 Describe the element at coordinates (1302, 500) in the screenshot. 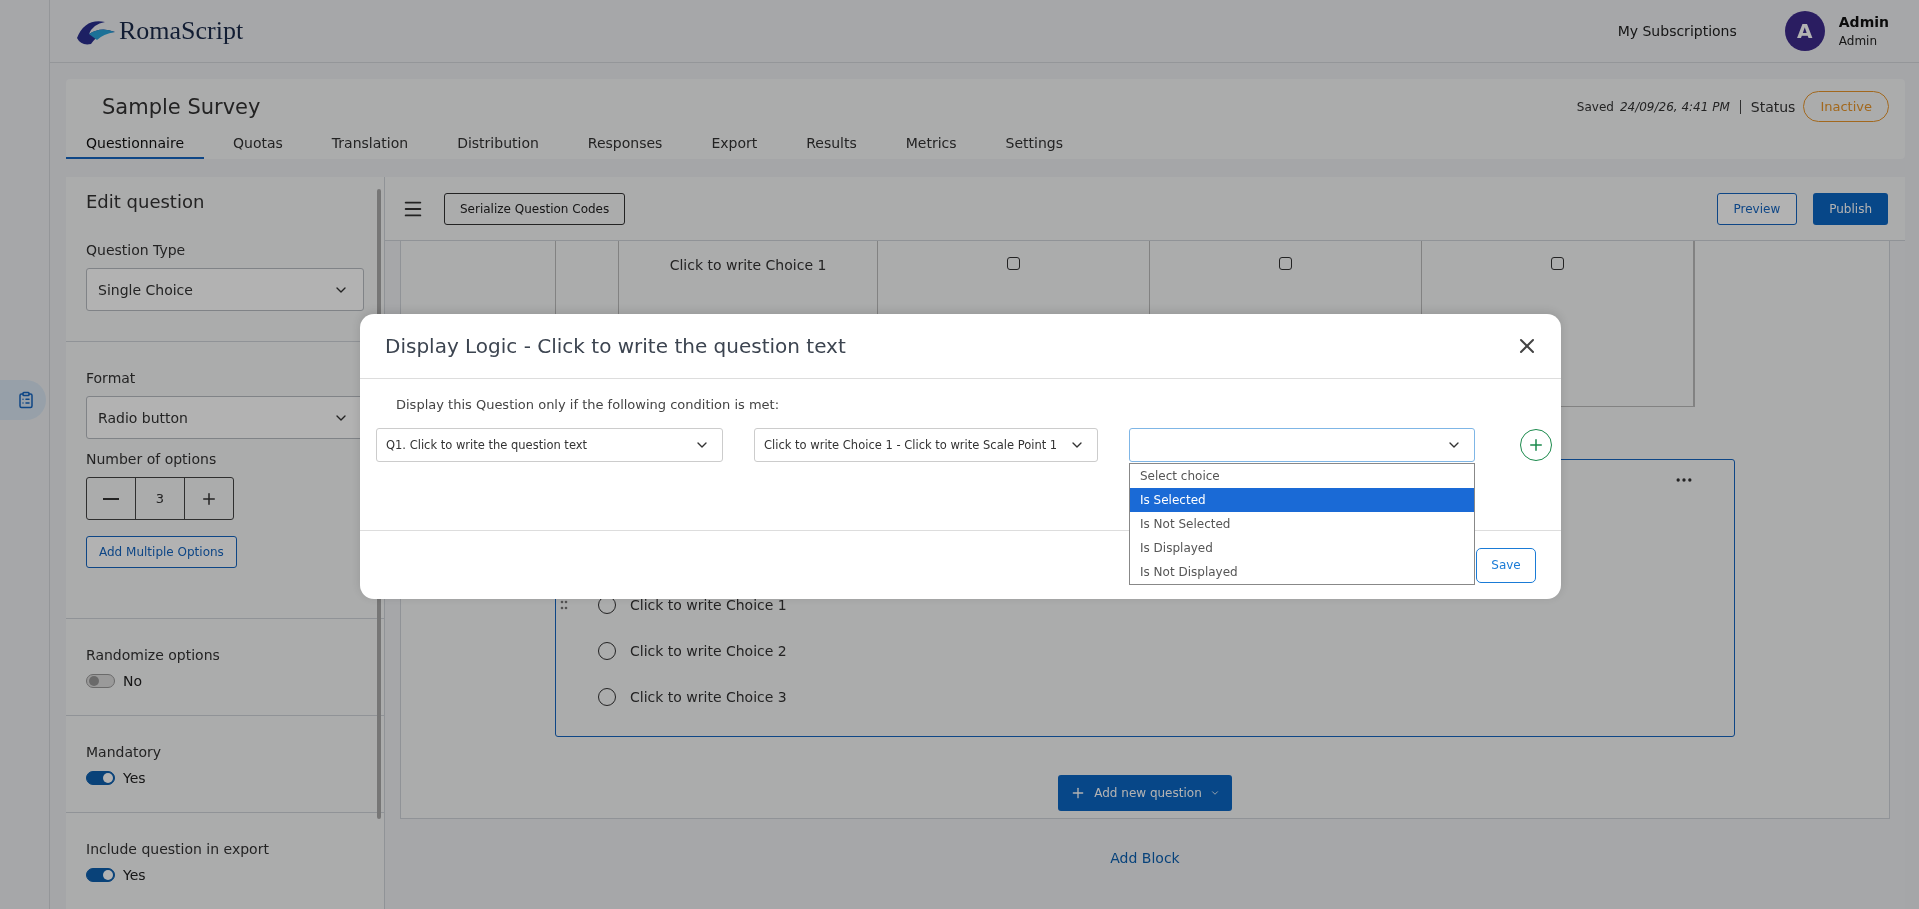

I see `dropdown-option: Is Selected` at that location.